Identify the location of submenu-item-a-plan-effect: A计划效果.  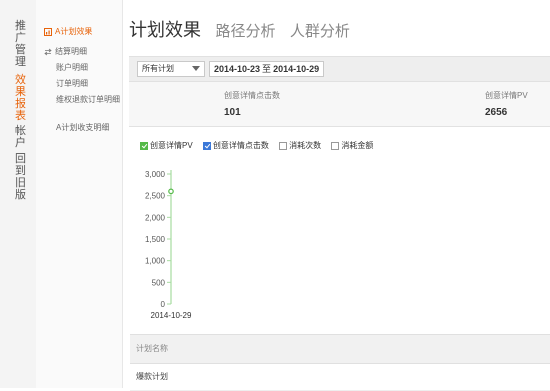
(68, 31).